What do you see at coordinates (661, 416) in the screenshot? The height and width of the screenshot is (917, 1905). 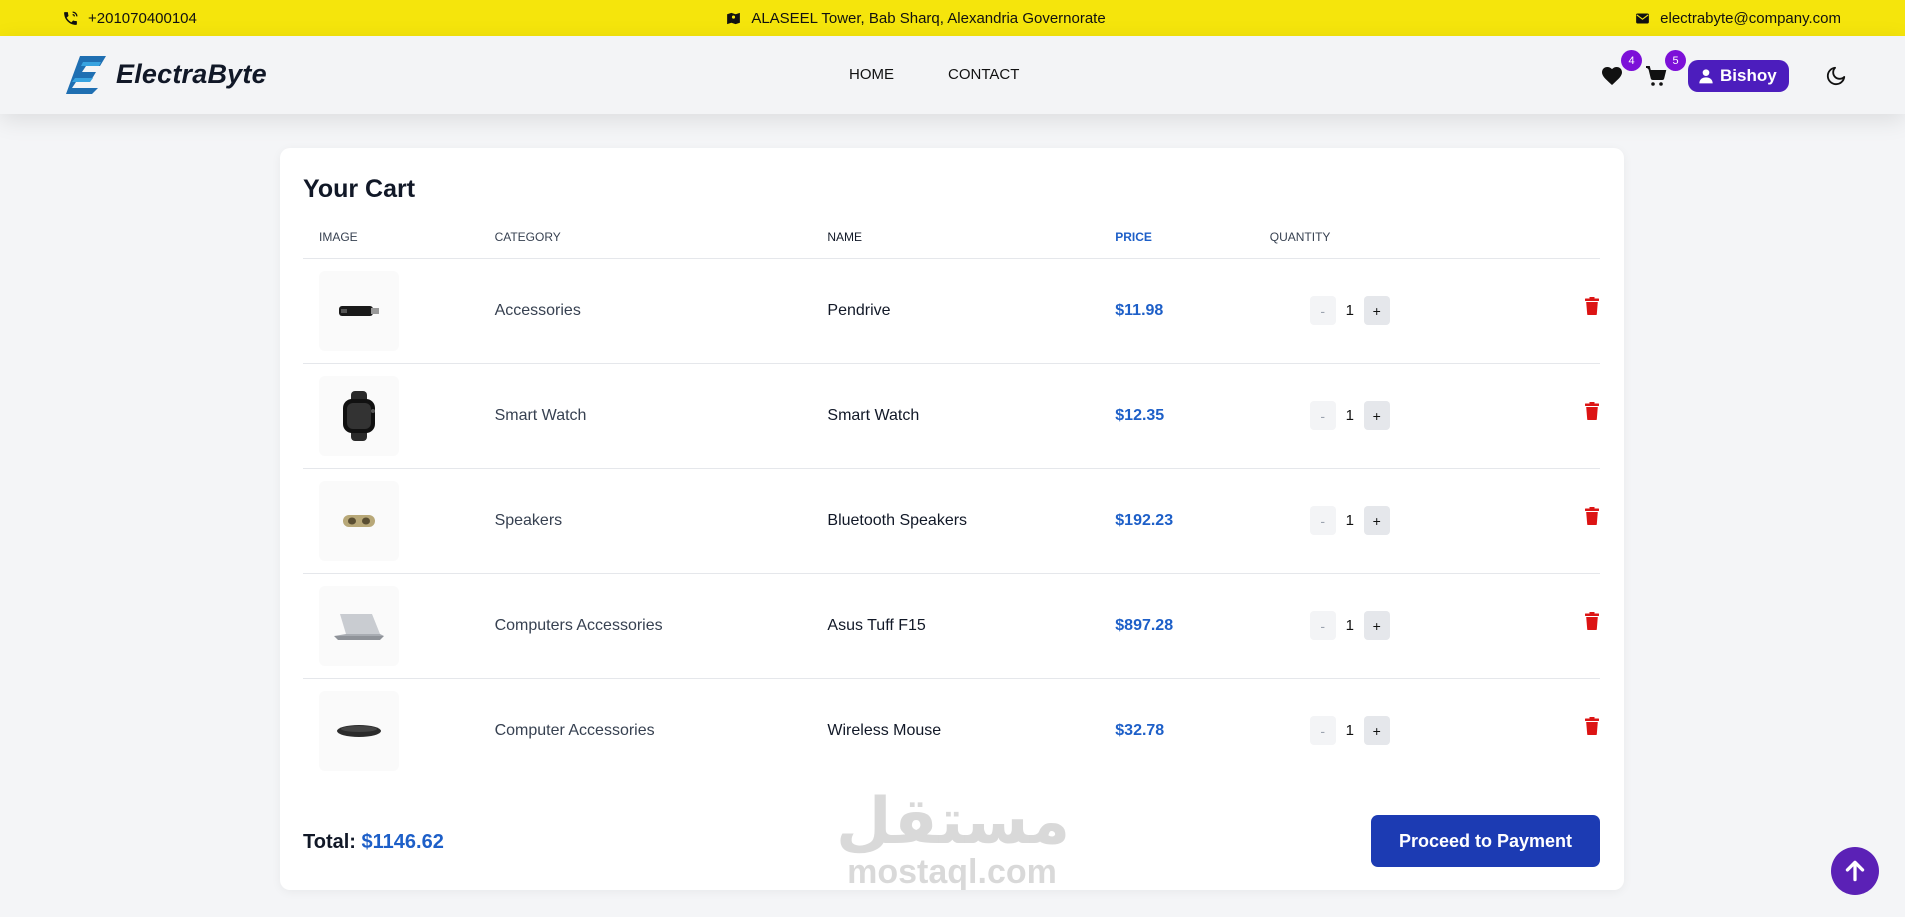 I see `item-category: Smart Watch` at bounding box center [661, 416].